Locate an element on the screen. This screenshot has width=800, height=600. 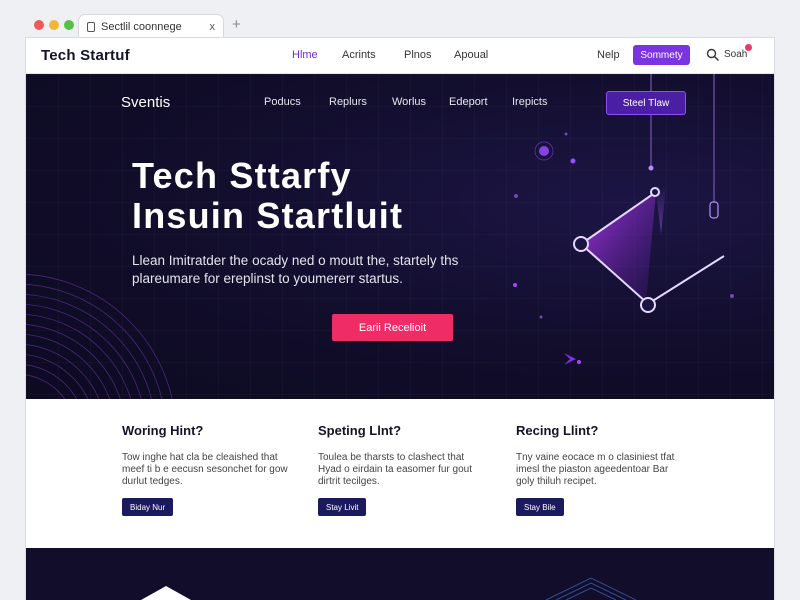
nav-link-accounts: Acrints is located at coordinates (373, 55).